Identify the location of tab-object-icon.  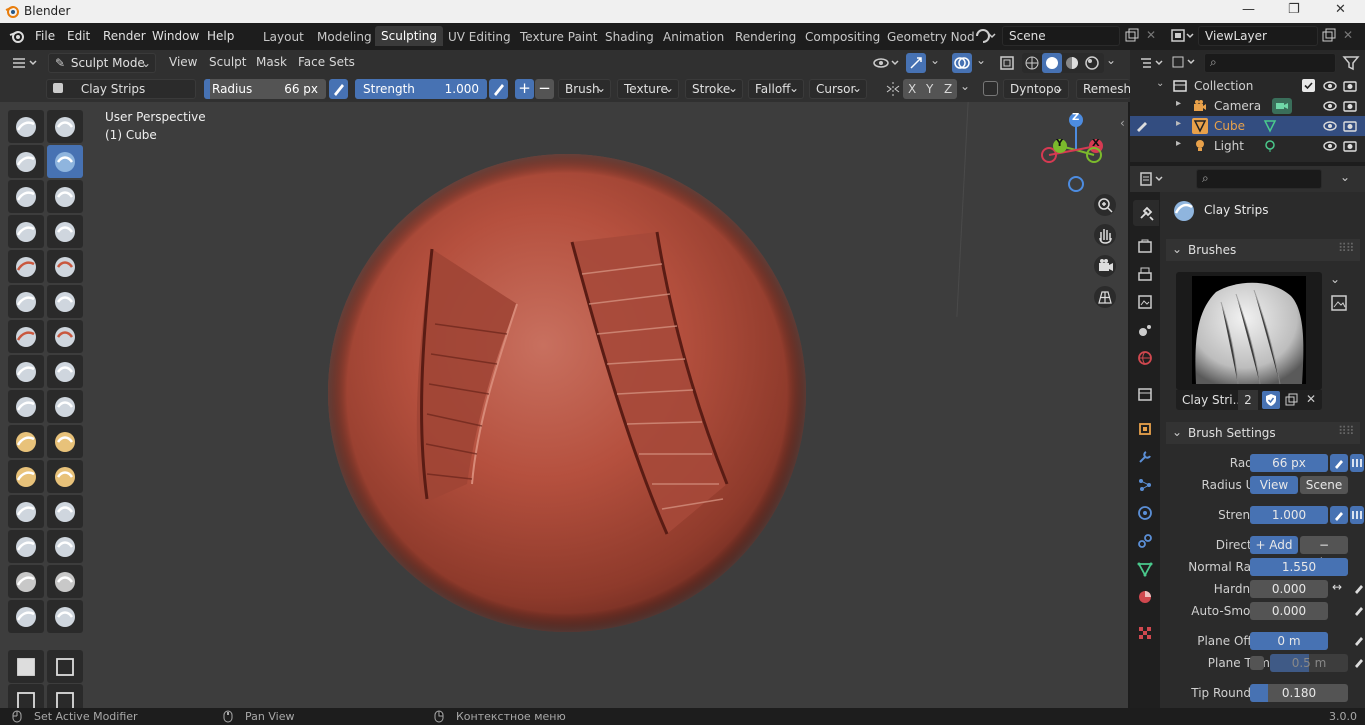
(1145, 429).